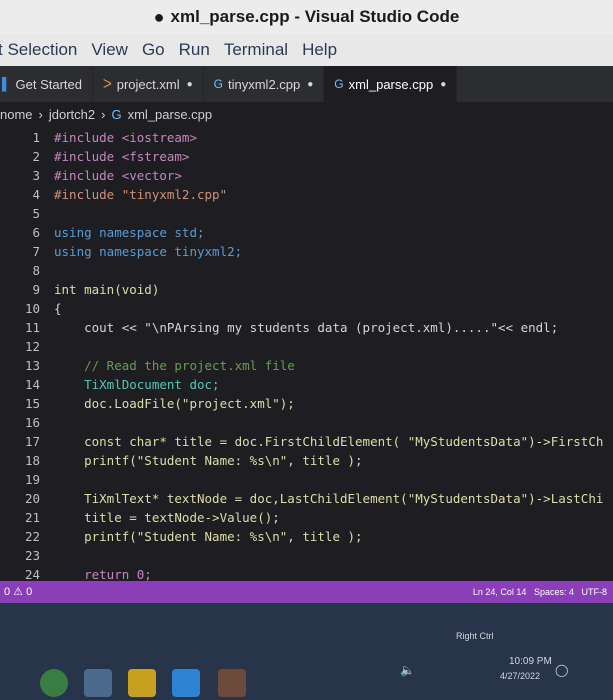  I want to click on code-text: {, so click(58, 308).